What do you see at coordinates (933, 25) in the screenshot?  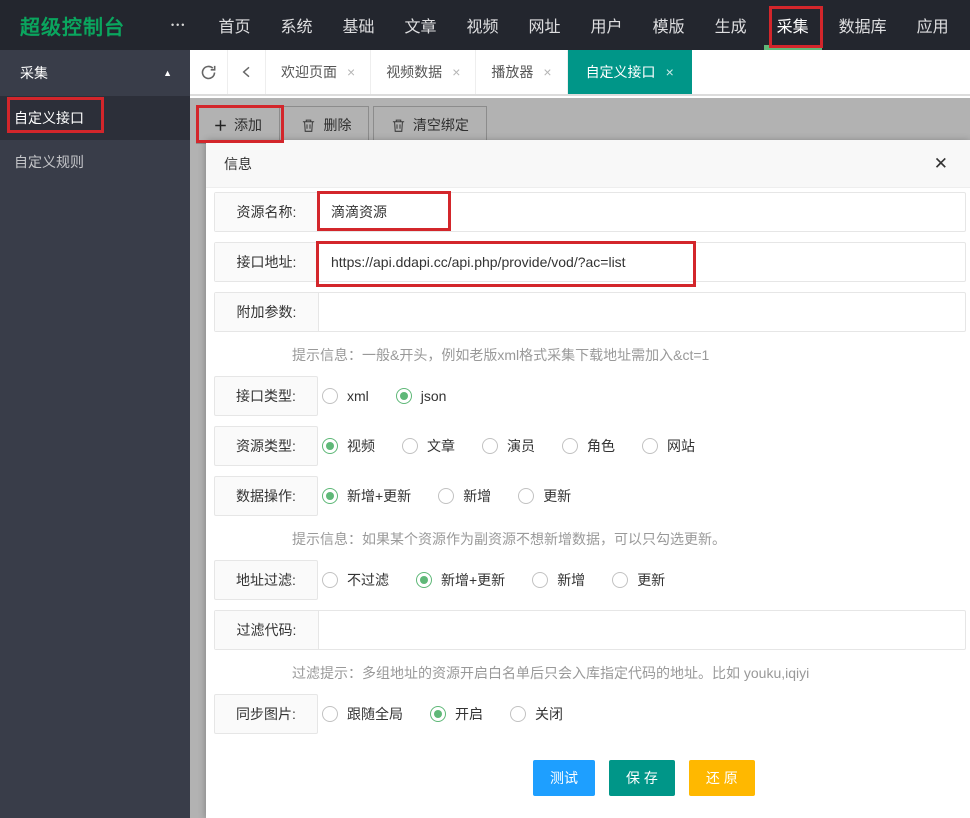 I see `nav-item-app: 应用` at bounding box center [933, 25].